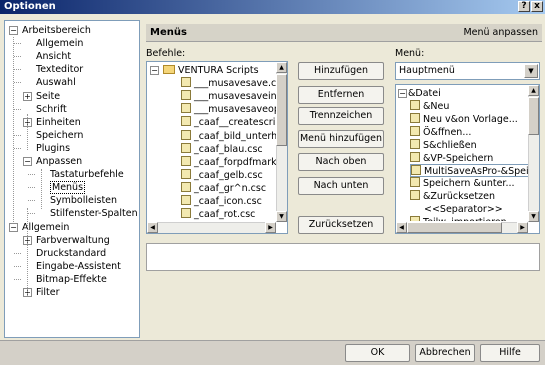  Describe the element at coordinates (68, 188) in the screenshot. I see `tree-item: Menüs` at that location.